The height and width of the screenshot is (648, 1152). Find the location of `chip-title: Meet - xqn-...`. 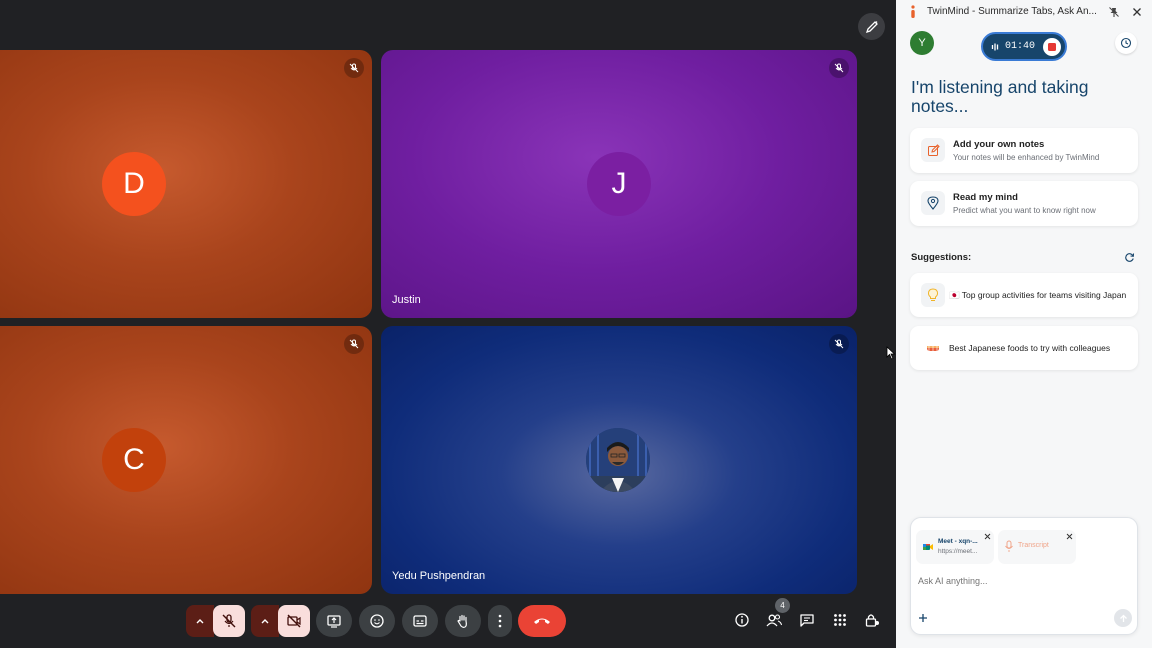

chip-title: Meet - xqn-... is located at coordinates (958, 541).